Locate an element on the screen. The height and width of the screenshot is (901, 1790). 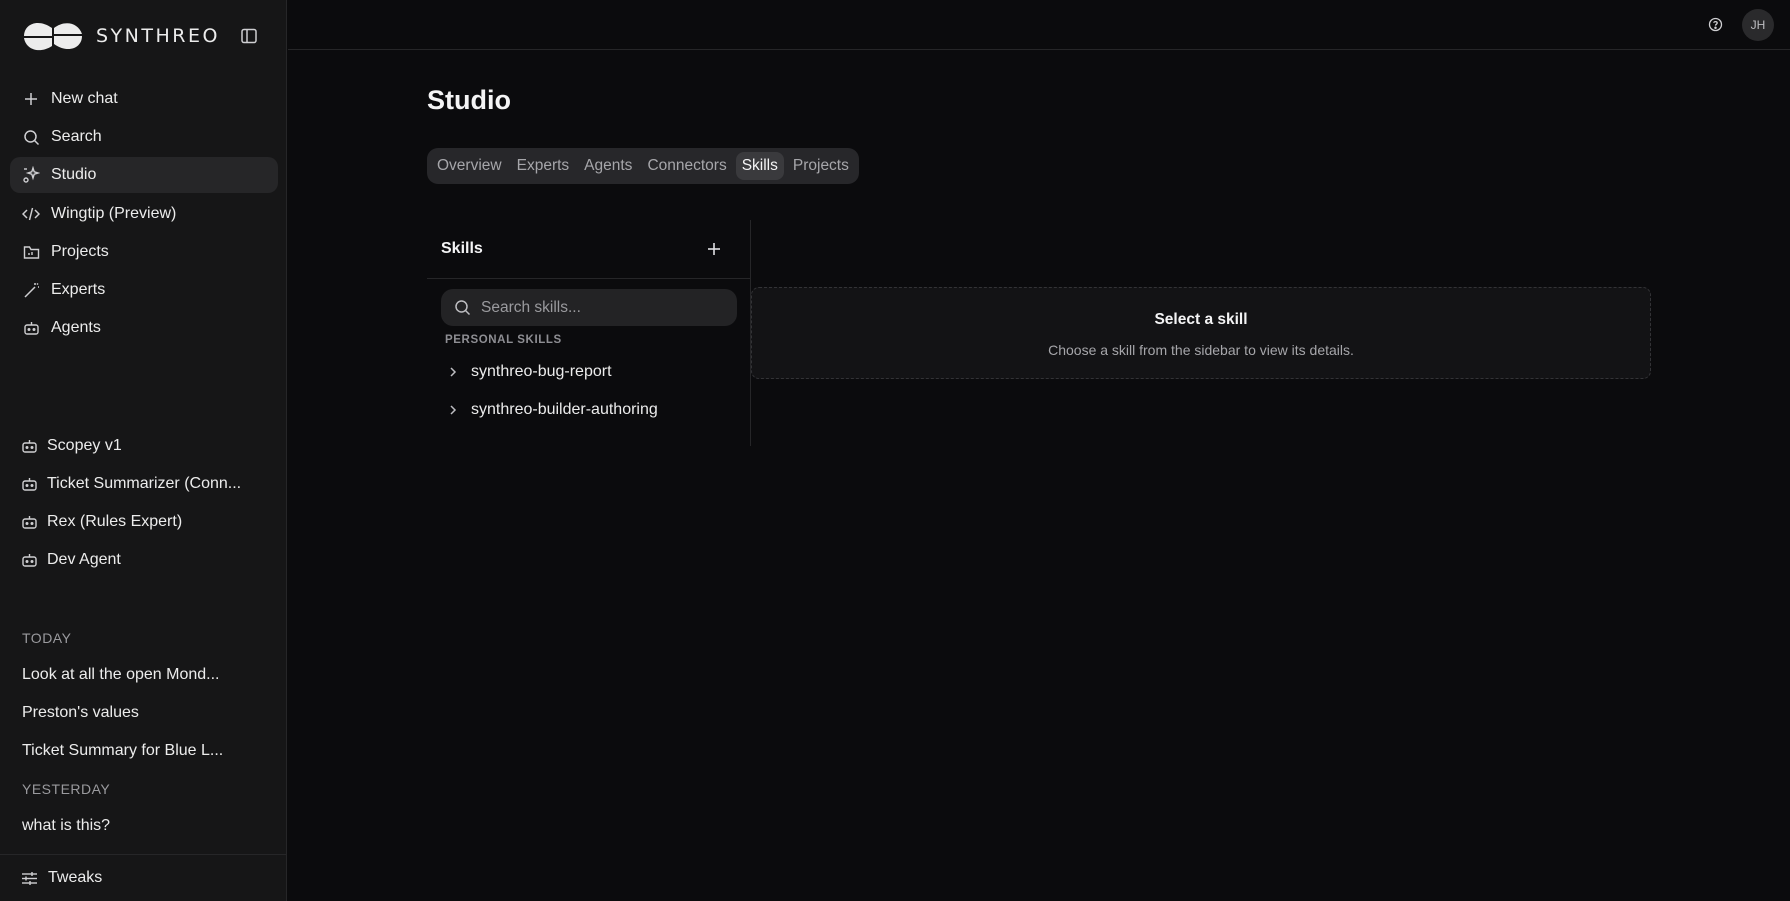
skills-search is located at coordinates (589, 307).